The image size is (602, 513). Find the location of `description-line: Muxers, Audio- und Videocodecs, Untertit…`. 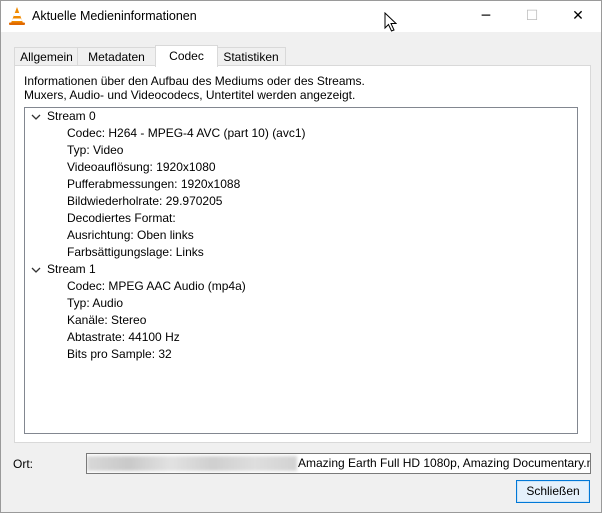

description-line: Muxers, Audio- und Videocodecs, Untertit… is located at coordinates (190, 95).